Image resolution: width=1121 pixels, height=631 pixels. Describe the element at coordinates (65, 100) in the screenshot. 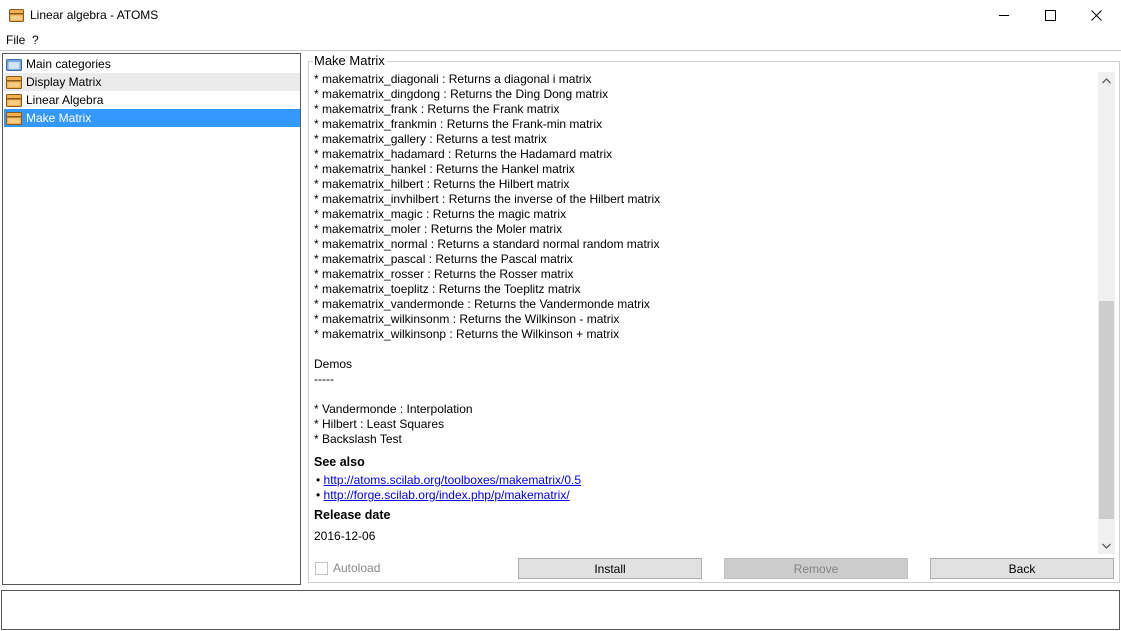

I see `tree-item-label: Linear Algebra` at that location.